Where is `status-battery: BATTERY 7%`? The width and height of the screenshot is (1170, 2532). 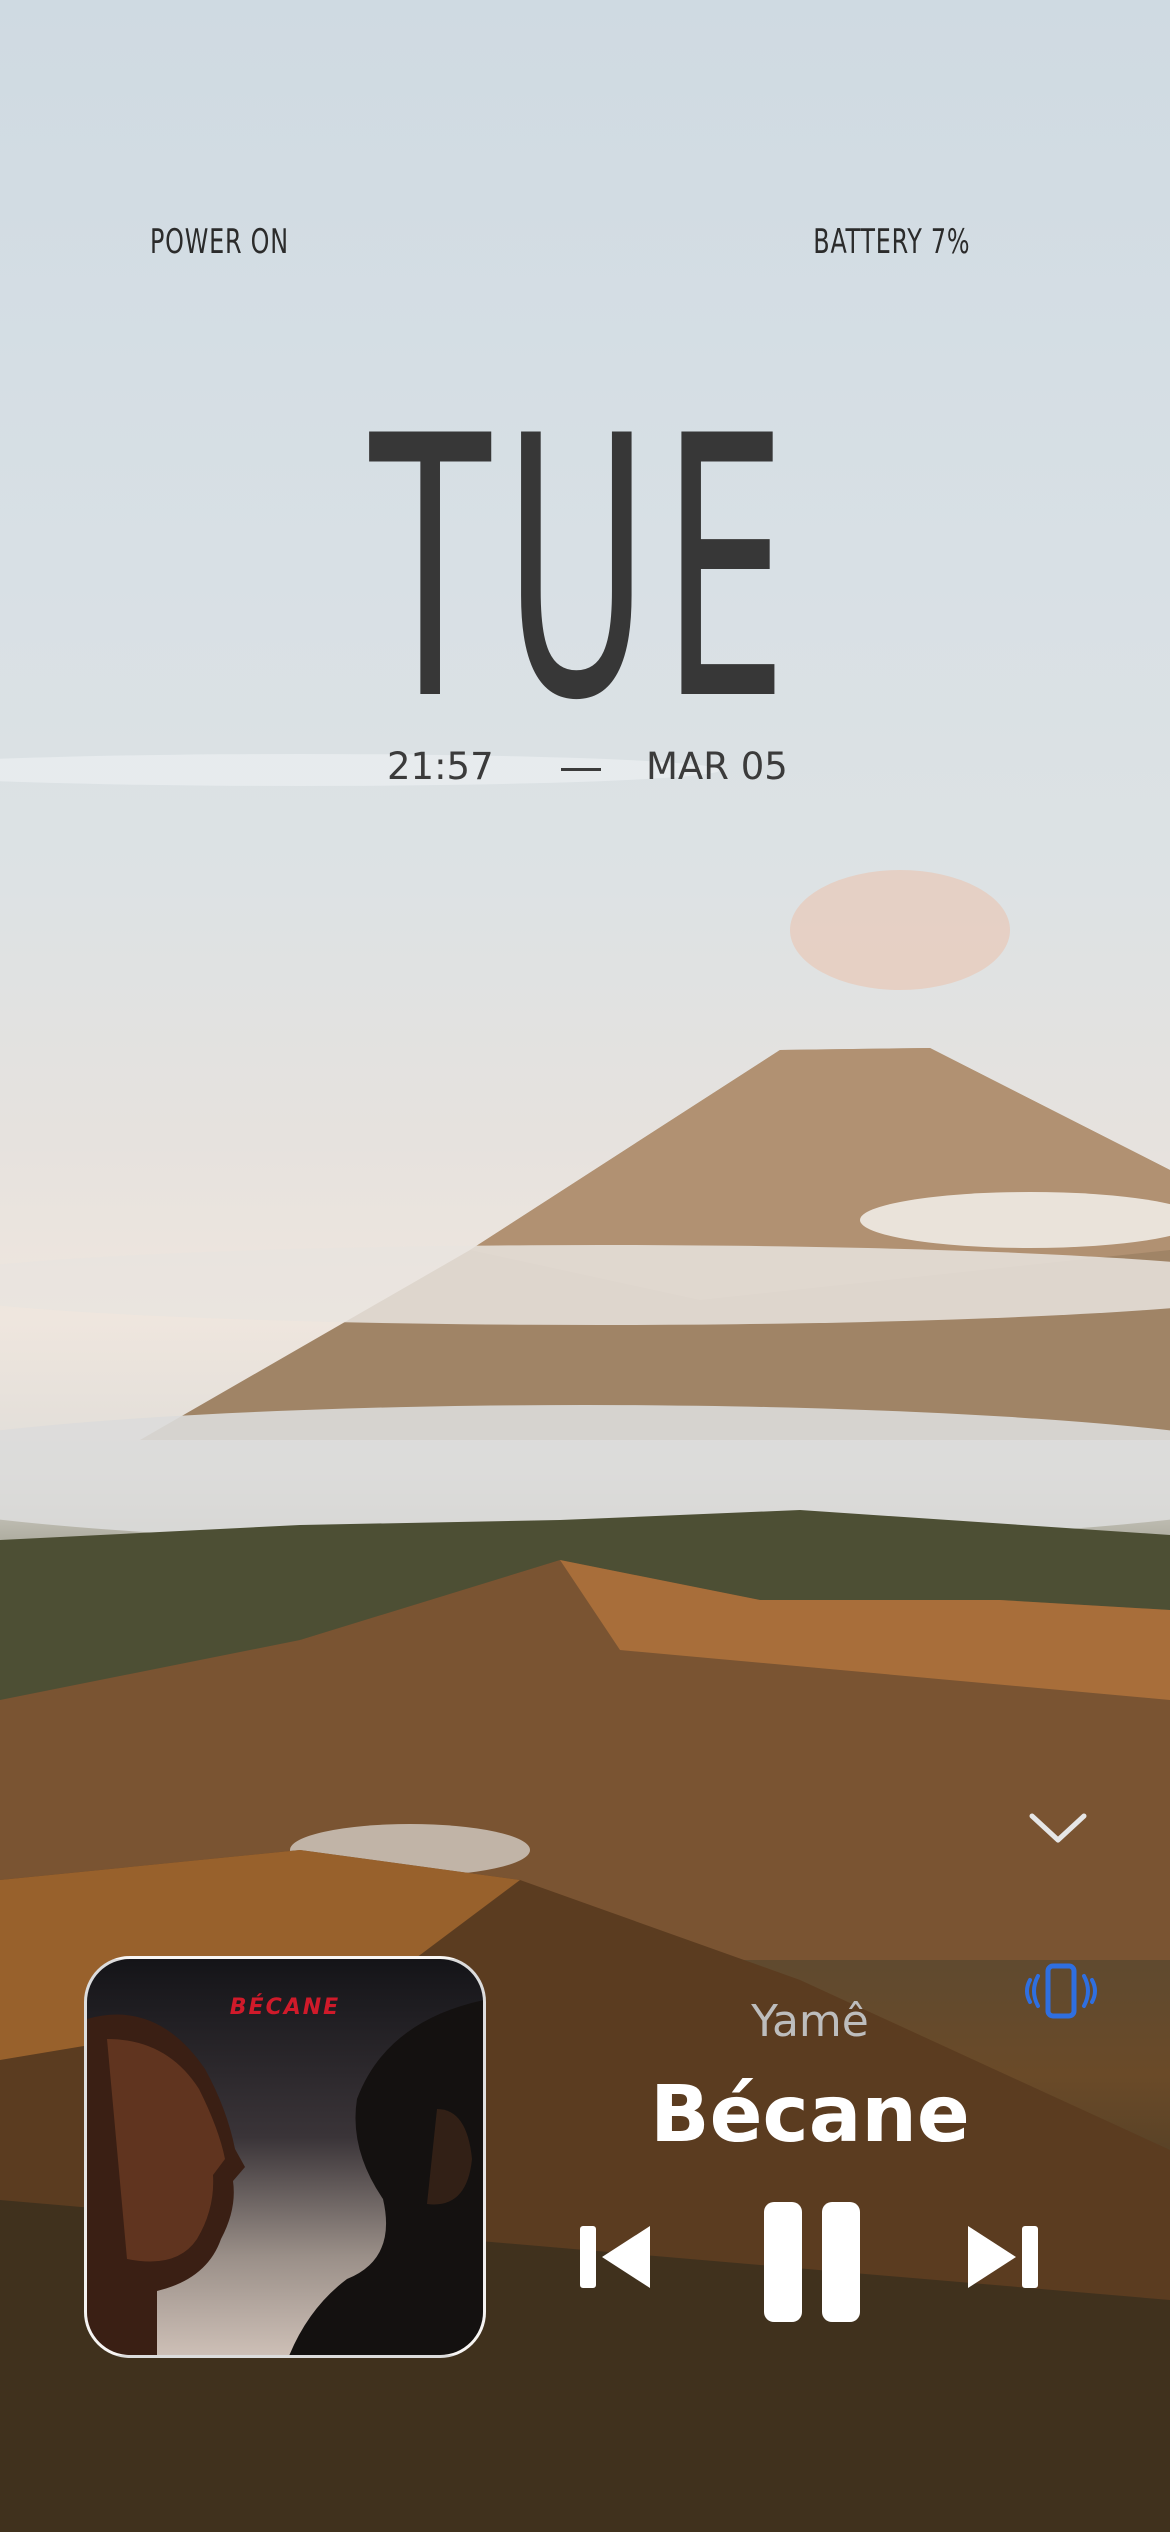 status-battery: BATTERY 7% is located at coordinates (891, 242).